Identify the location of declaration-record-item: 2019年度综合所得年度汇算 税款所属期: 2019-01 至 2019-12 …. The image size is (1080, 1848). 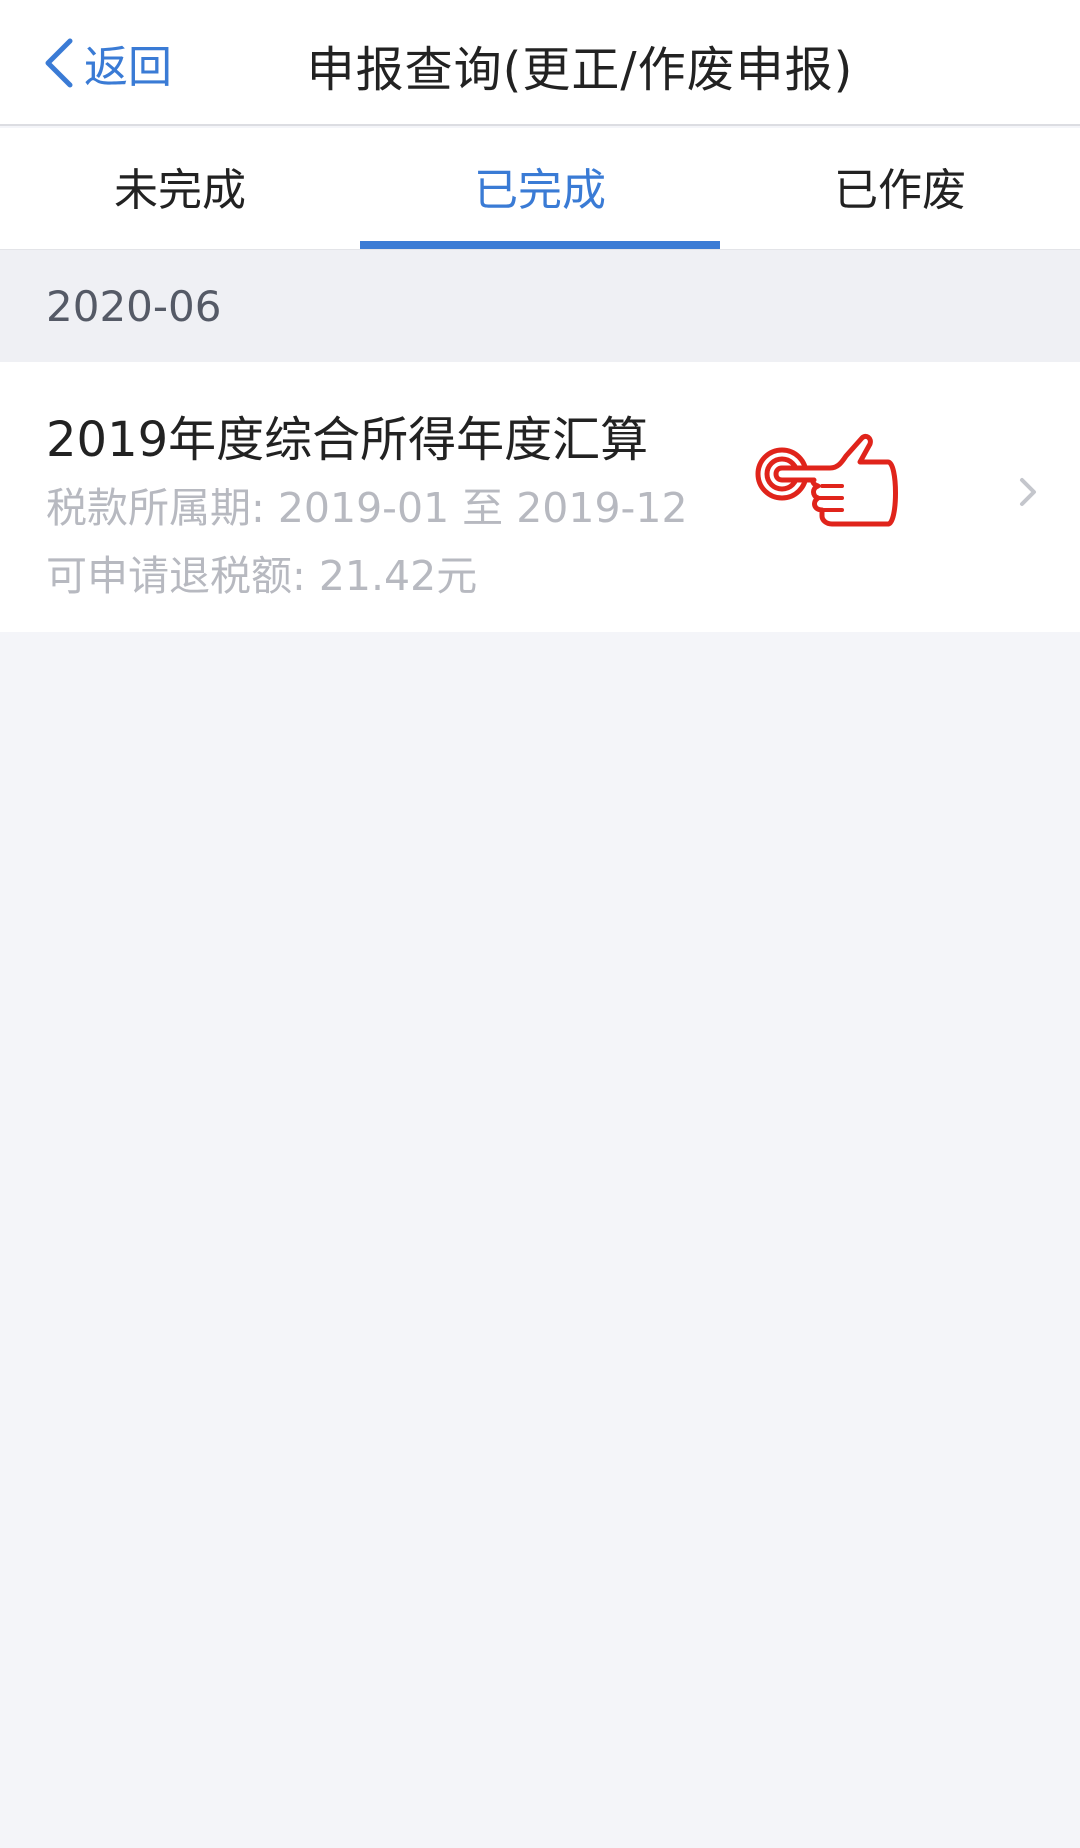
(540, 497).